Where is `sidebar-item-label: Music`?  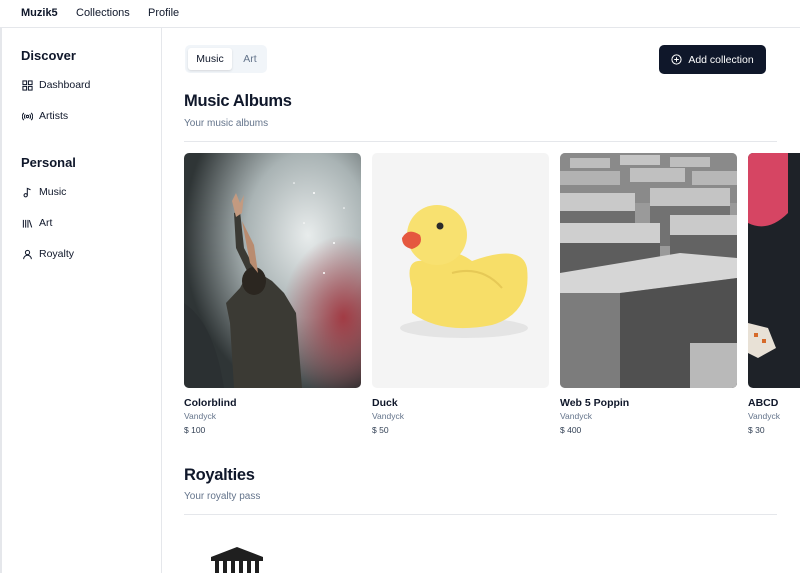
sidebar-item-label: Music is located at coordinates (53, 192).